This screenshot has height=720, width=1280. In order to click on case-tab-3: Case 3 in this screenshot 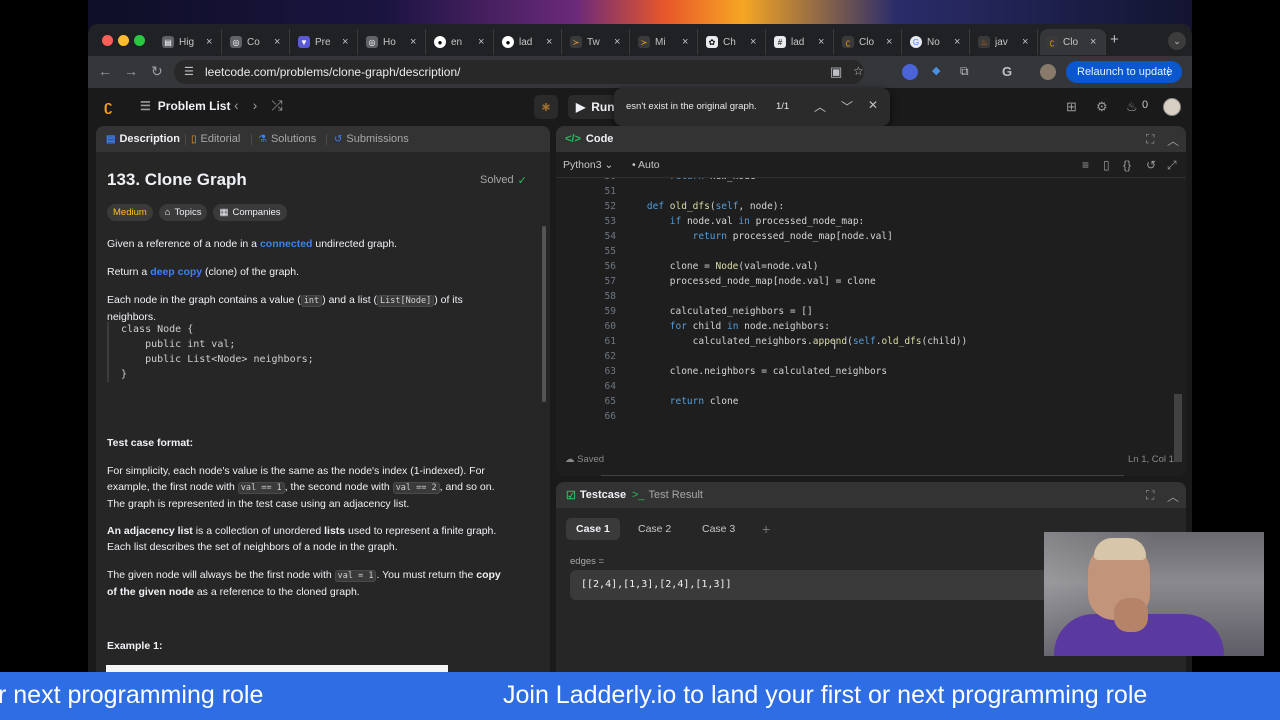, I will do `click(718, 529)`.